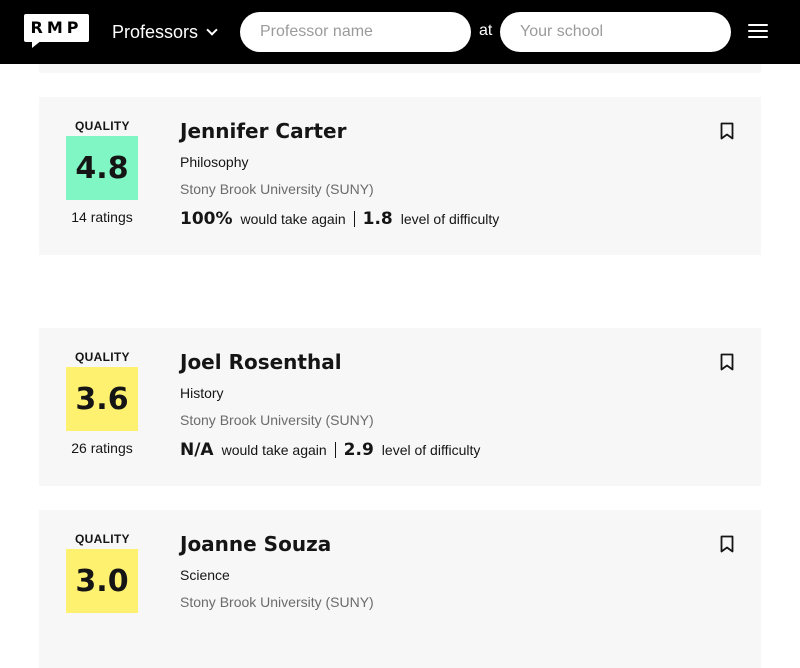 The width and height of the screenshot is (800, 668). Describe the element at coordinates (255, 544) in the screenshot. I see `professor-name: Joanne Souza` at that location.